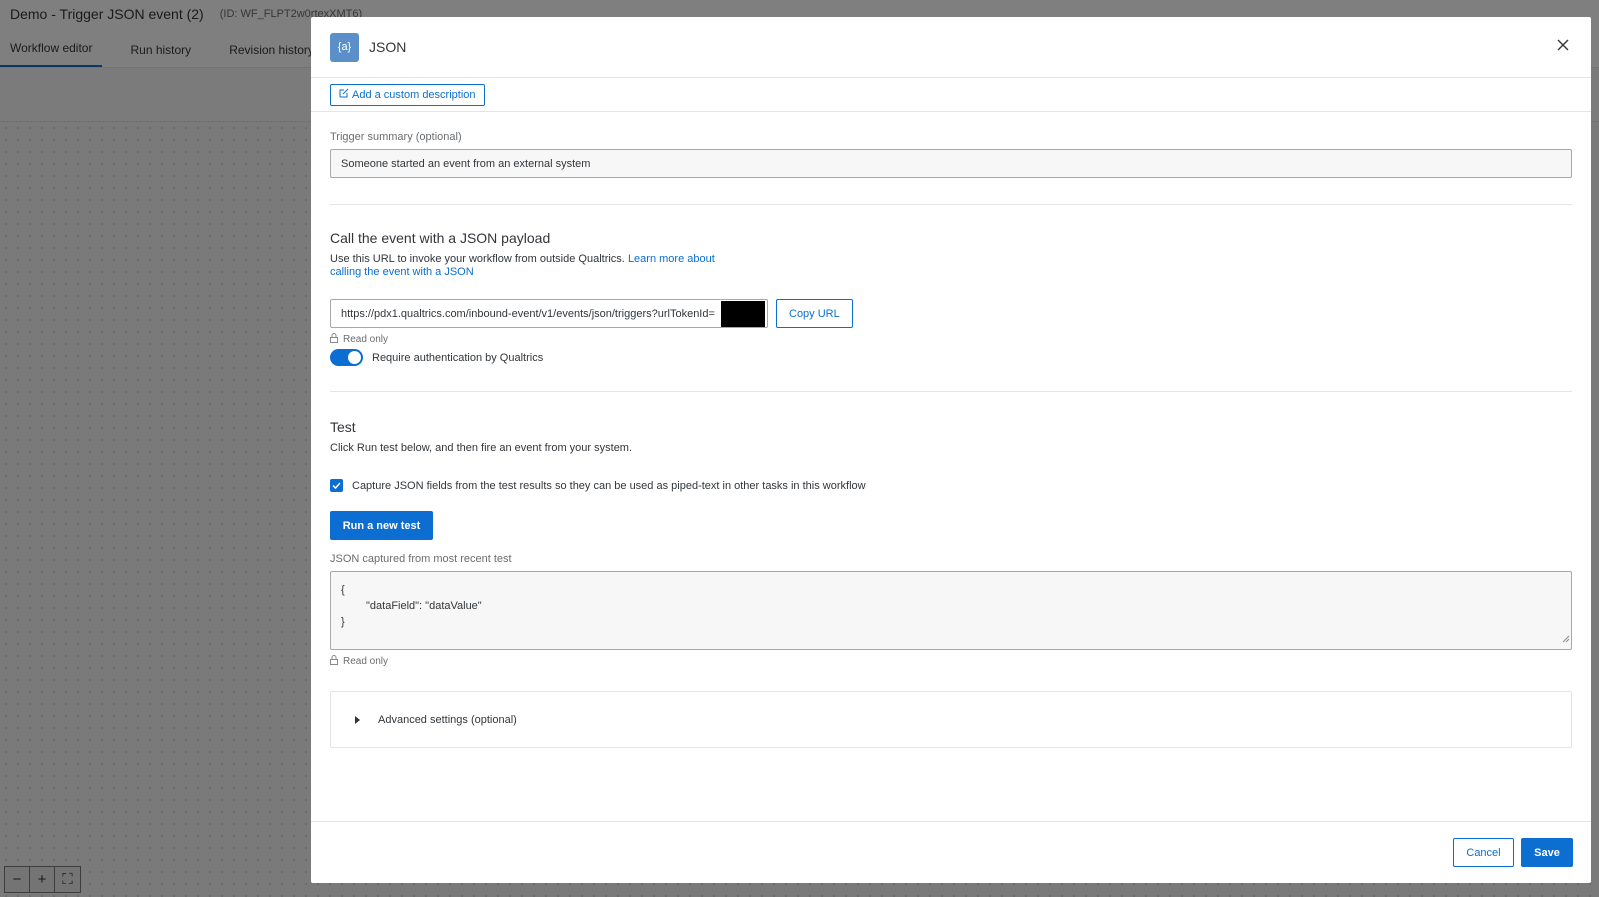 The image size is (1599, 897). What do you see at coordinates (447, 719) in the screenshot?
I see `advanced-settings-label: Advanced settings (optional)` at bounding box center [447, 719].